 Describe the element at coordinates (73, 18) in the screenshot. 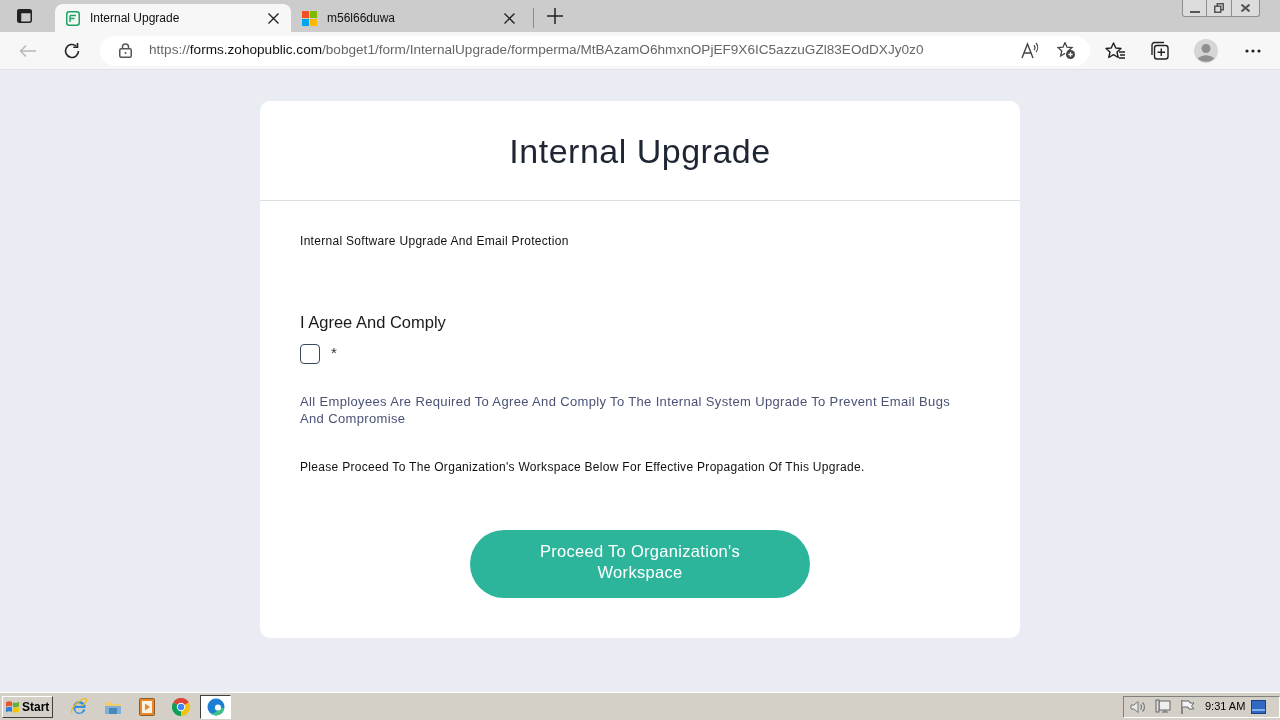

I see `form-icon` at that location.